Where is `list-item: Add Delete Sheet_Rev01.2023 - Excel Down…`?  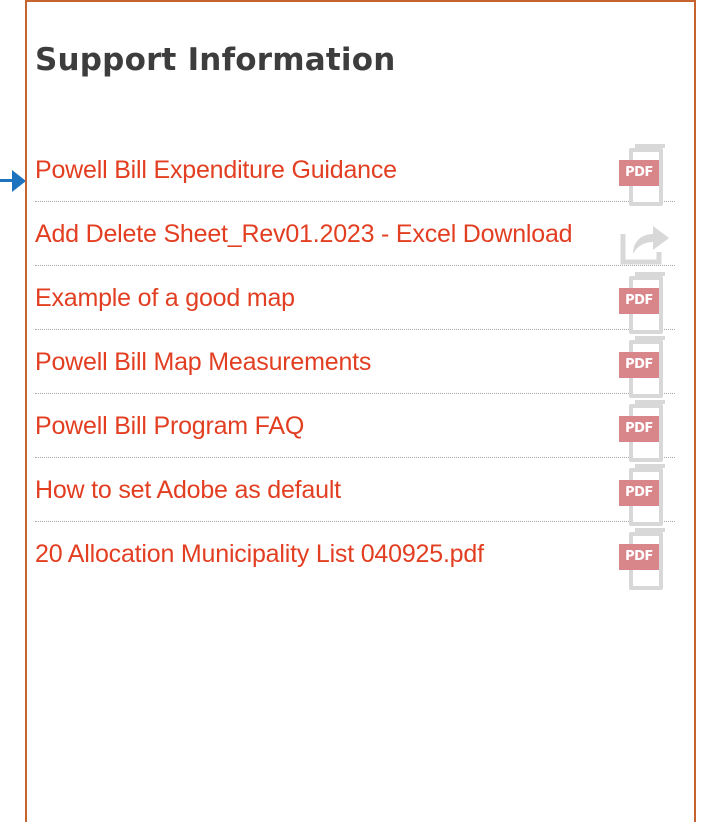 list-item: Add Delete Sheet_Rev01.2023 - Excel Down… is located at coordinates (355, 234).